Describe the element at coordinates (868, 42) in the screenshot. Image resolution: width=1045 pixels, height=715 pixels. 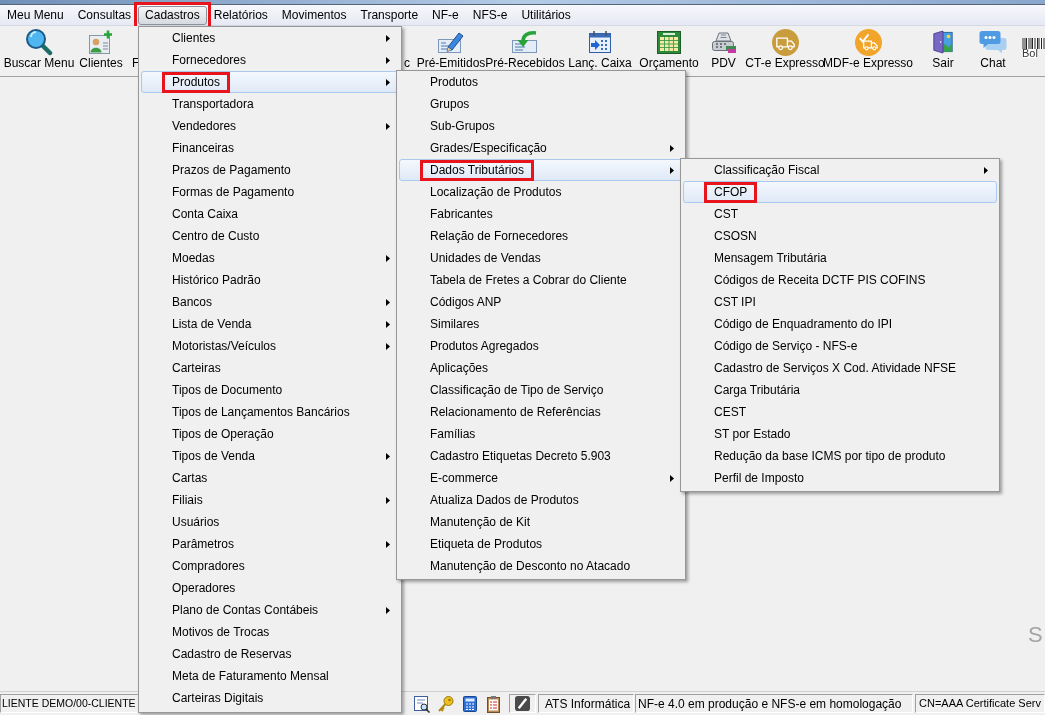
I see `truck-check-icon` at that location.